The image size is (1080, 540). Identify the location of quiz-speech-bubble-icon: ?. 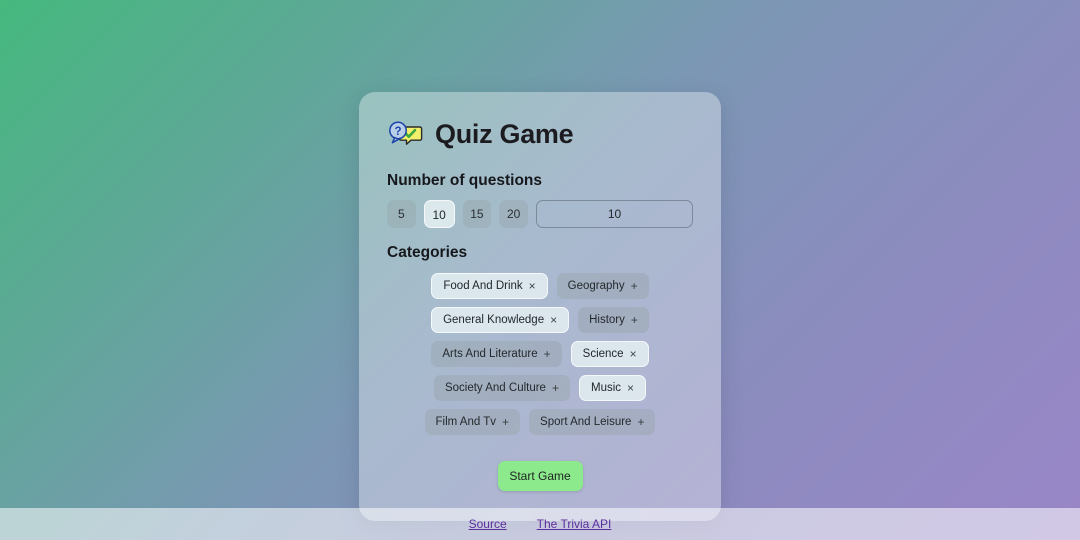
(405, 134).